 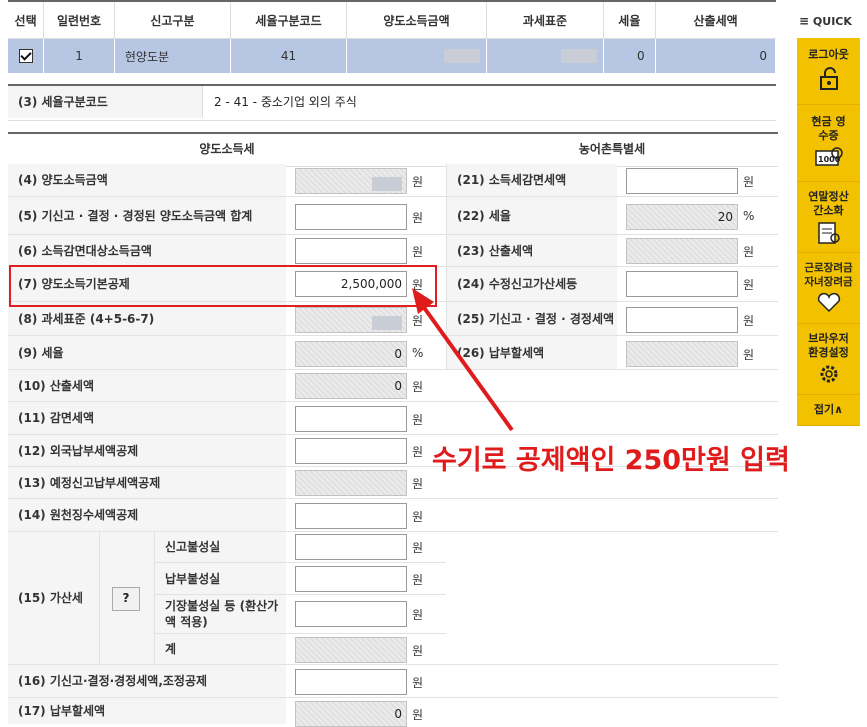 I want to click on label-rate: (9) 세율, so click(x=147, y=353).